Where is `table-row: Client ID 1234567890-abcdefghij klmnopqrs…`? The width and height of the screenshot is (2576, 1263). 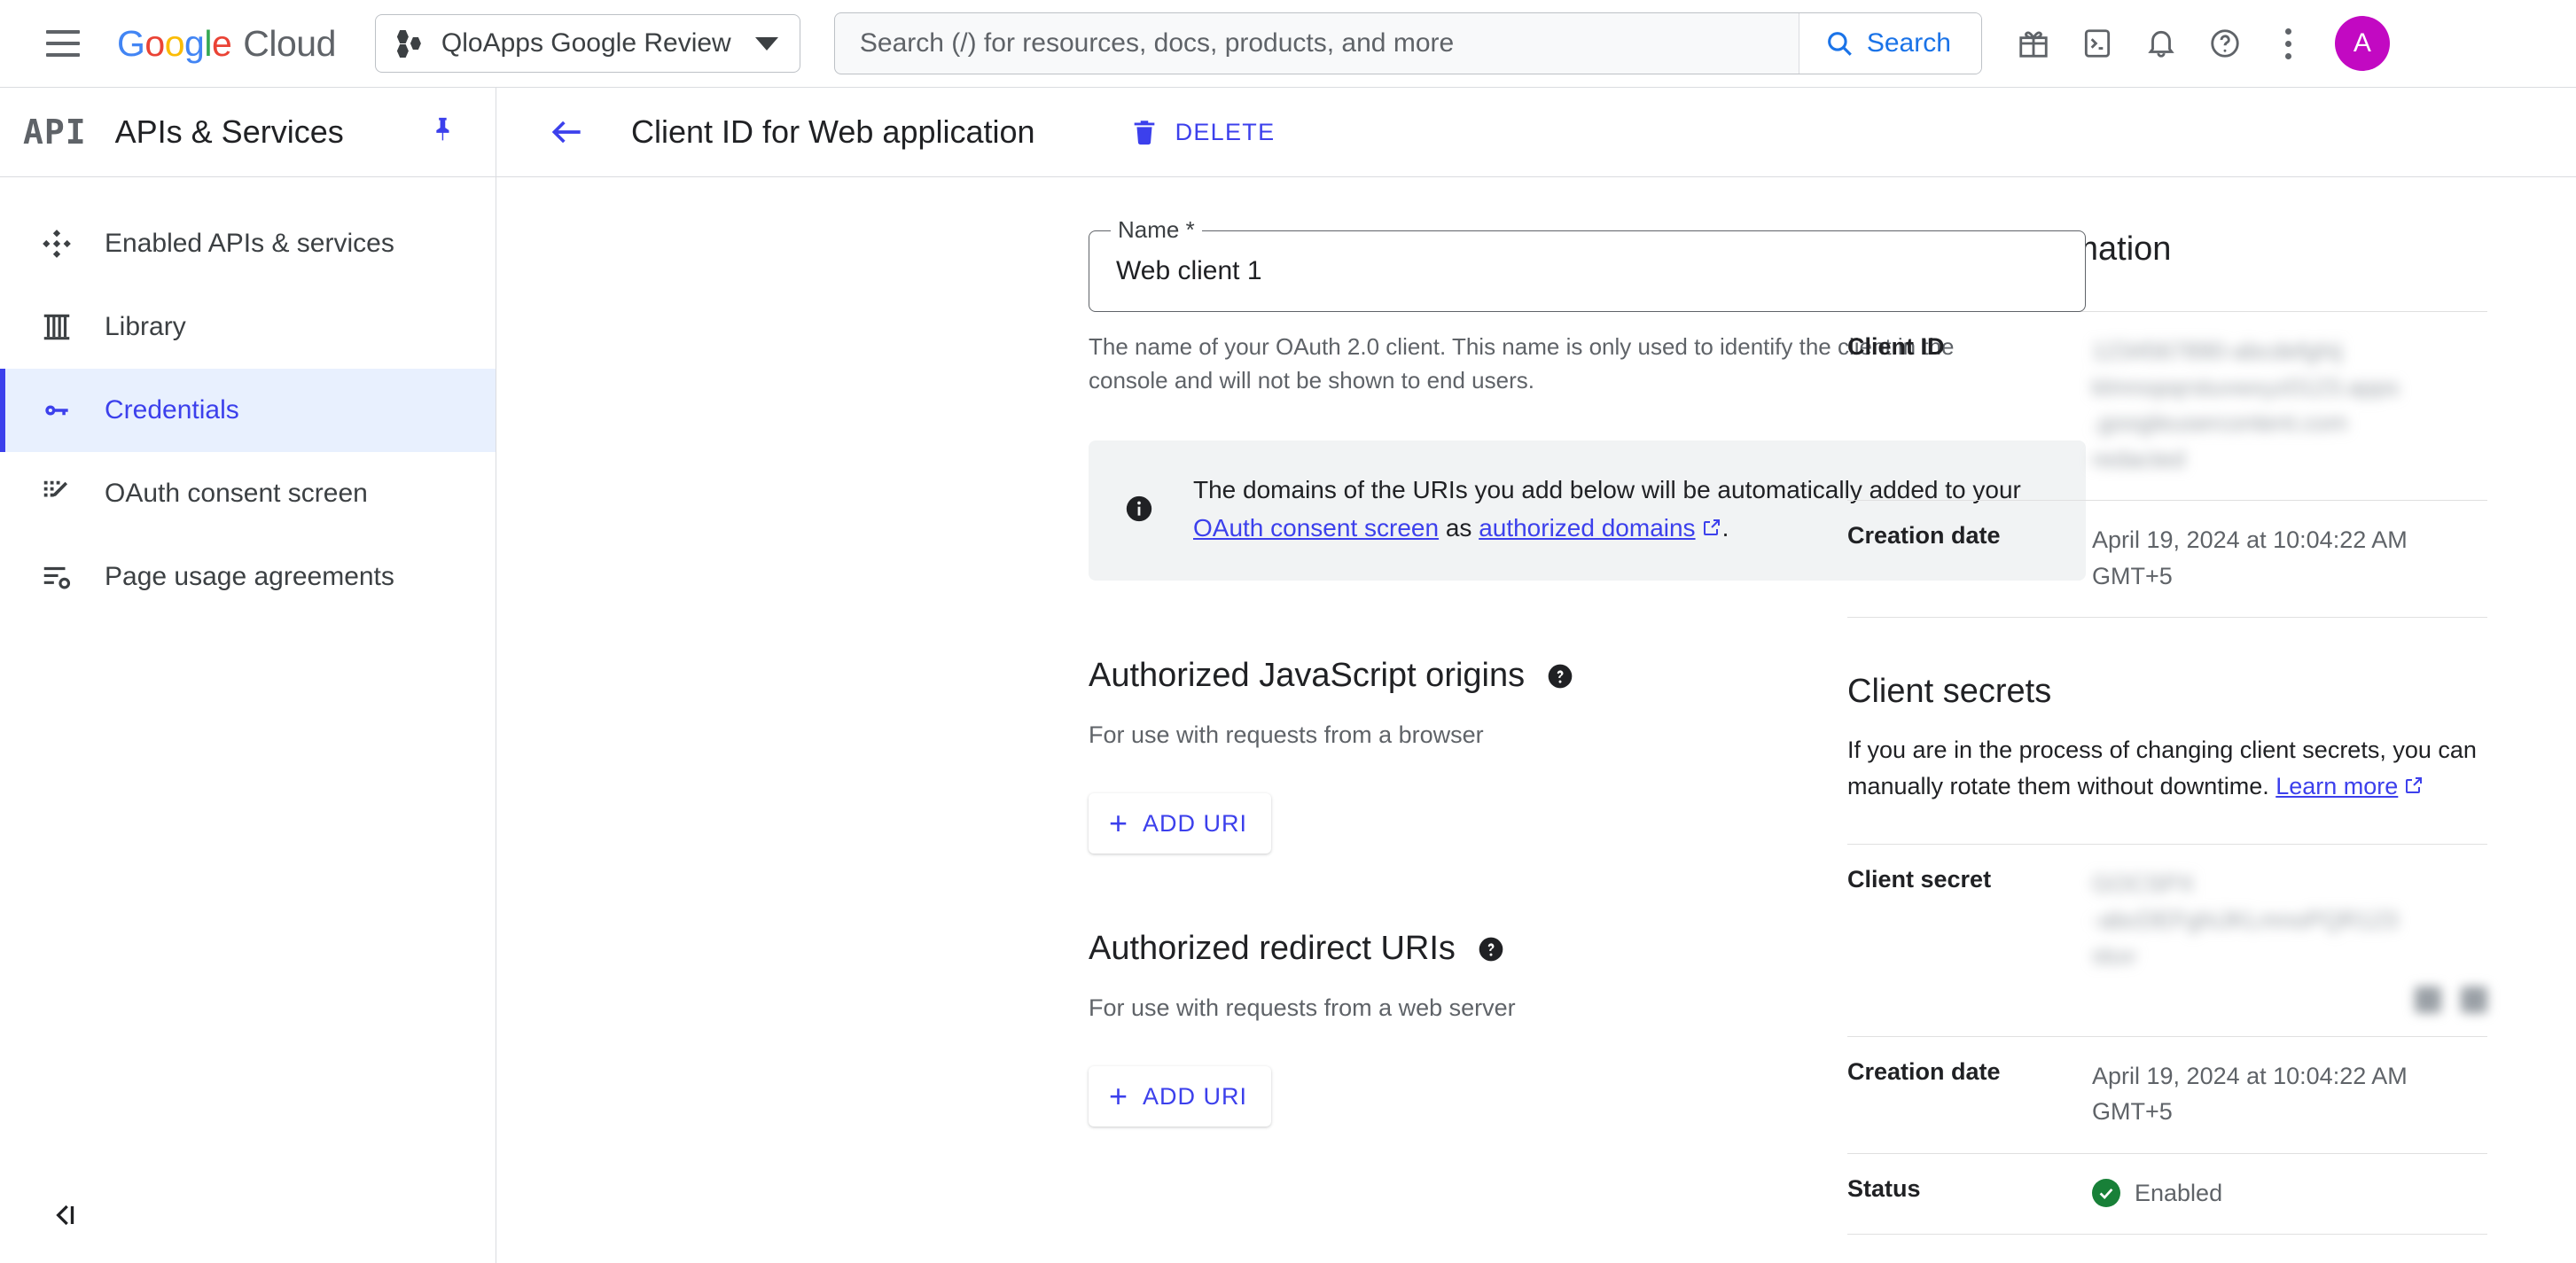 table-row: Client ID 1234567890-abcdefghij klmnopqrs… is located at coordinates (2167, 405).